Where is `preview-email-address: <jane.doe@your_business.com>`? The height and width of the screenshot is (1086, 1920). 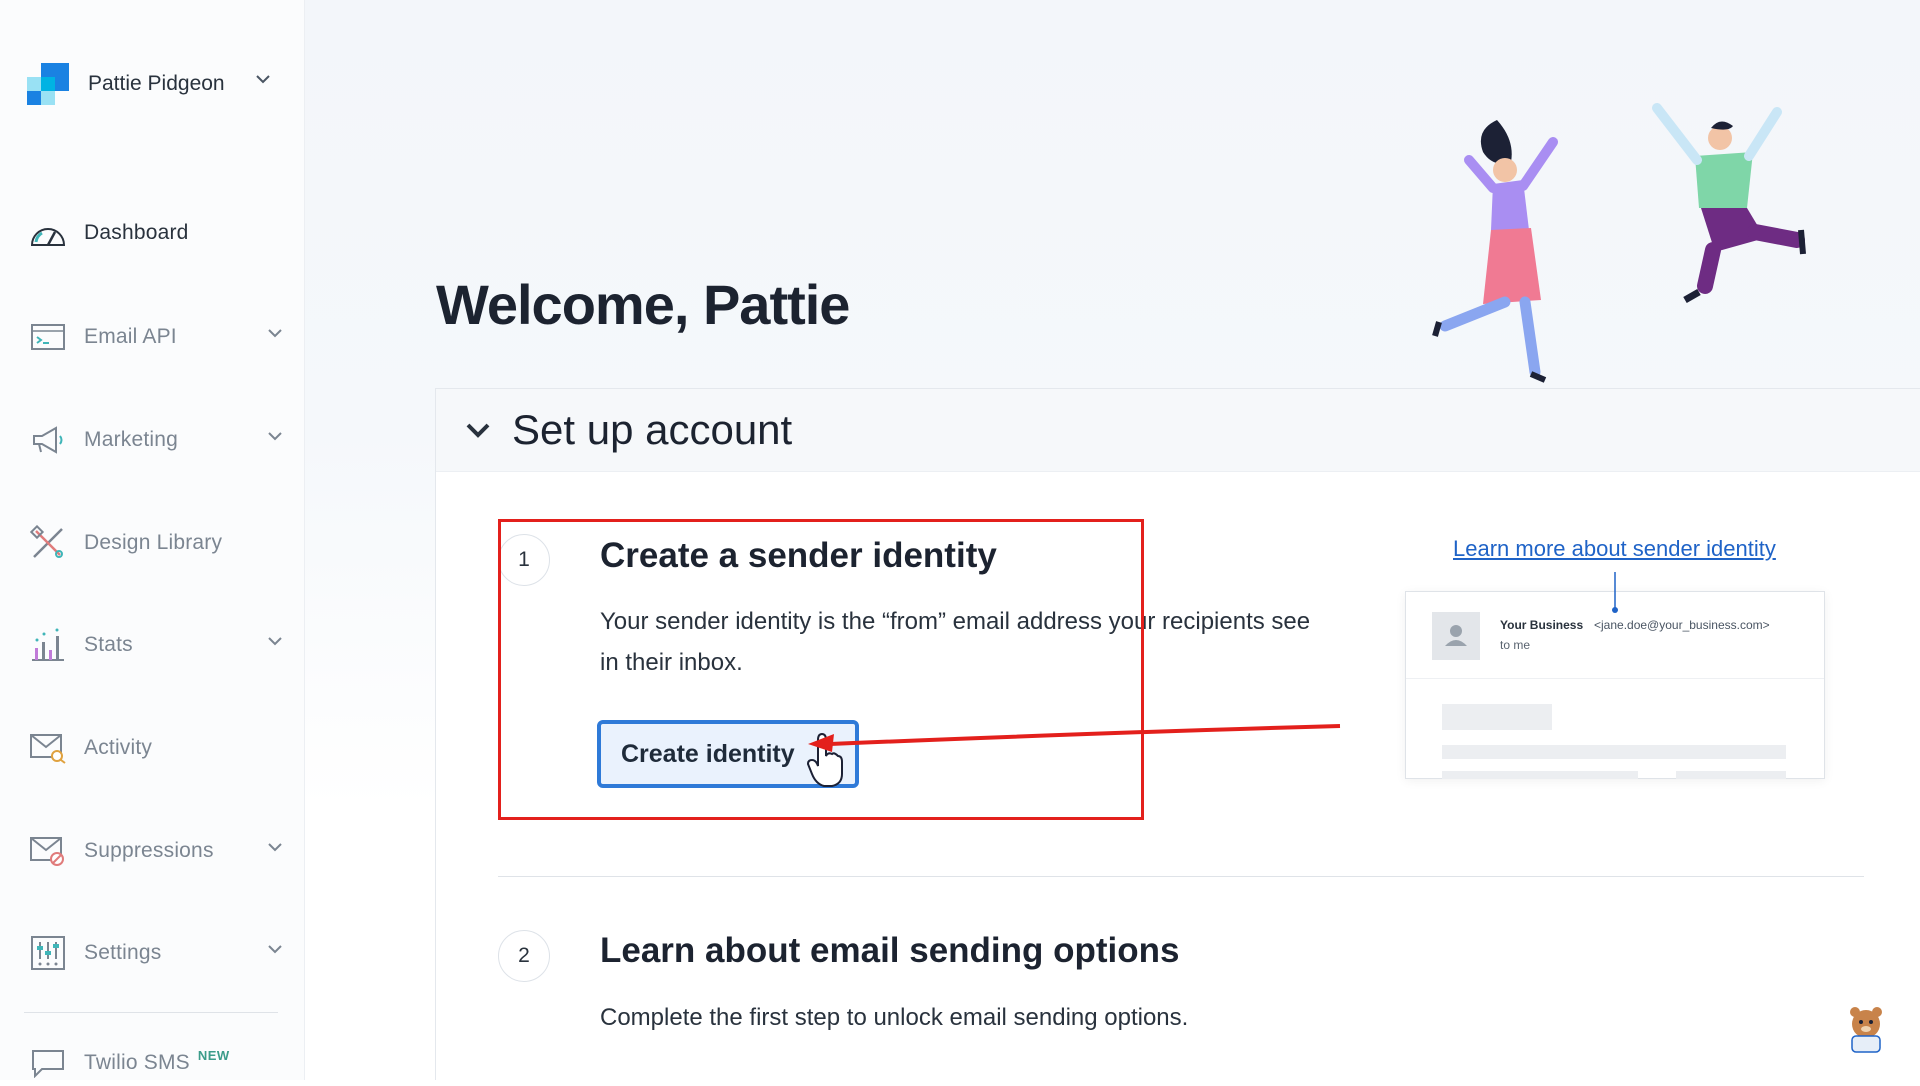 preview-email-address: <jane.doe@your_business.com> is located at coordinates (1682, 625).